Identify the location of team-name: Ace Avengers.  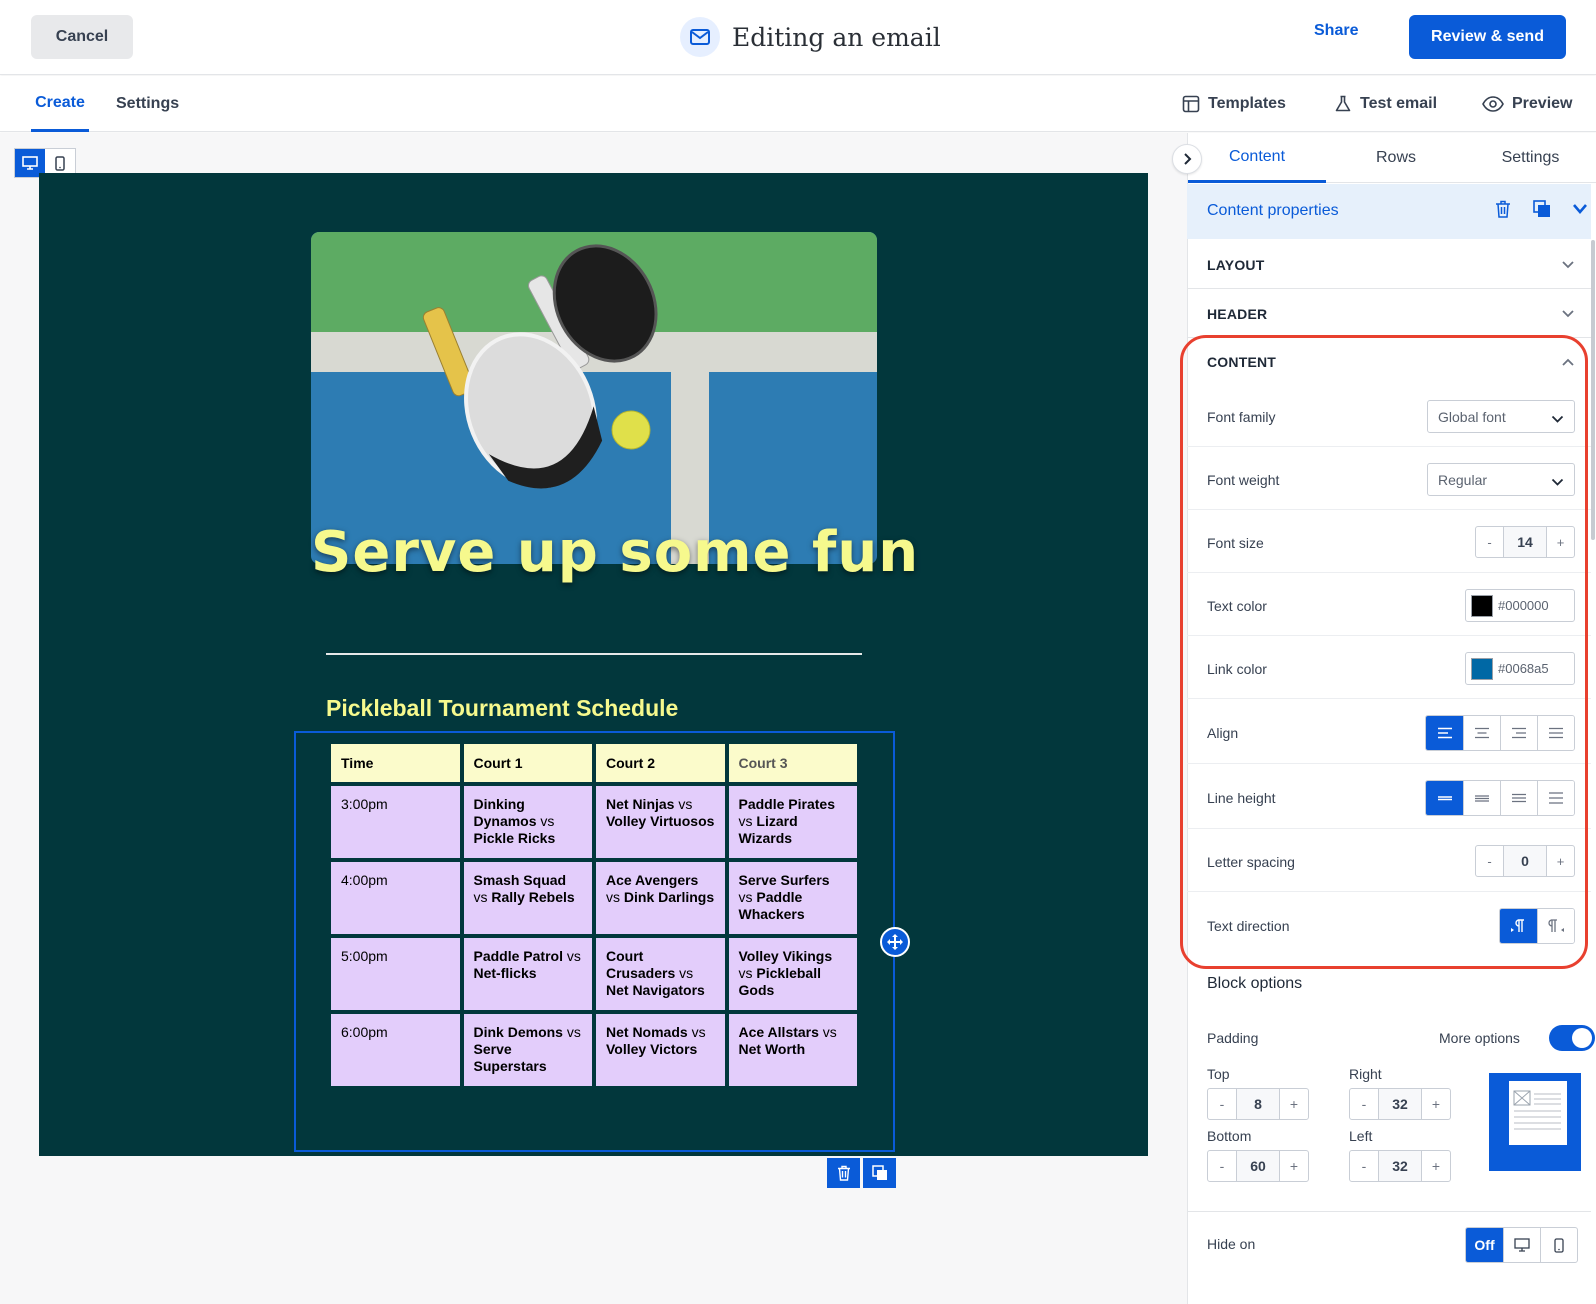
(652, 880).